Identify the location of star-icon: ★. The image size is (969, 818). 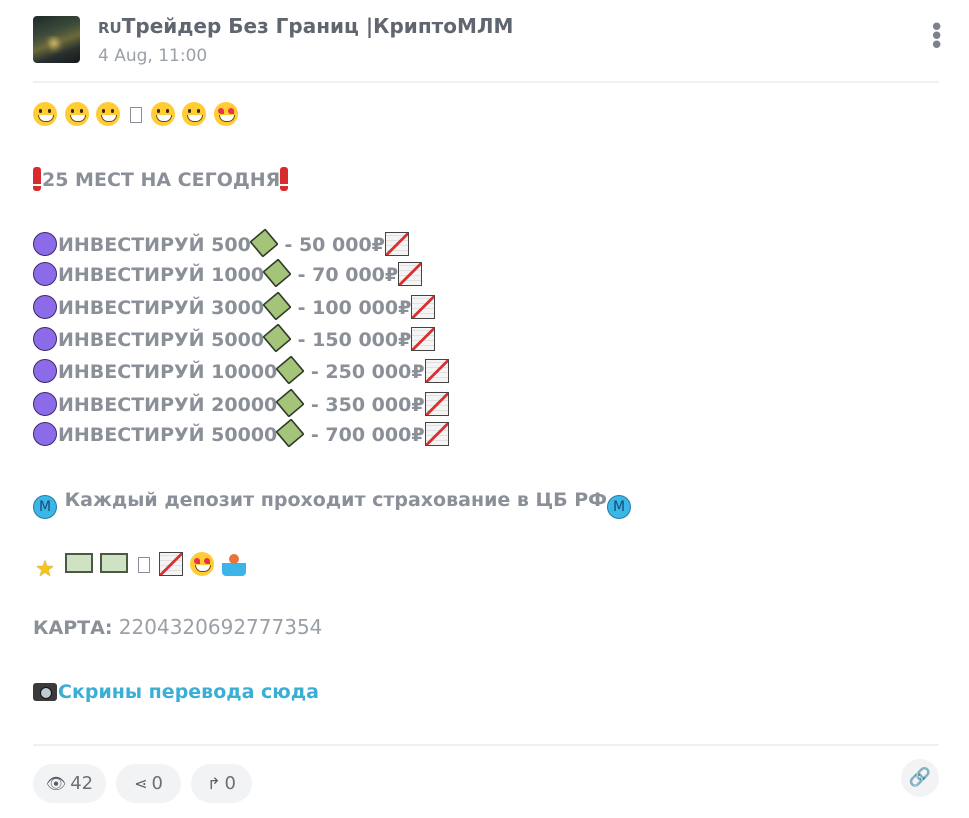
(45, 569).